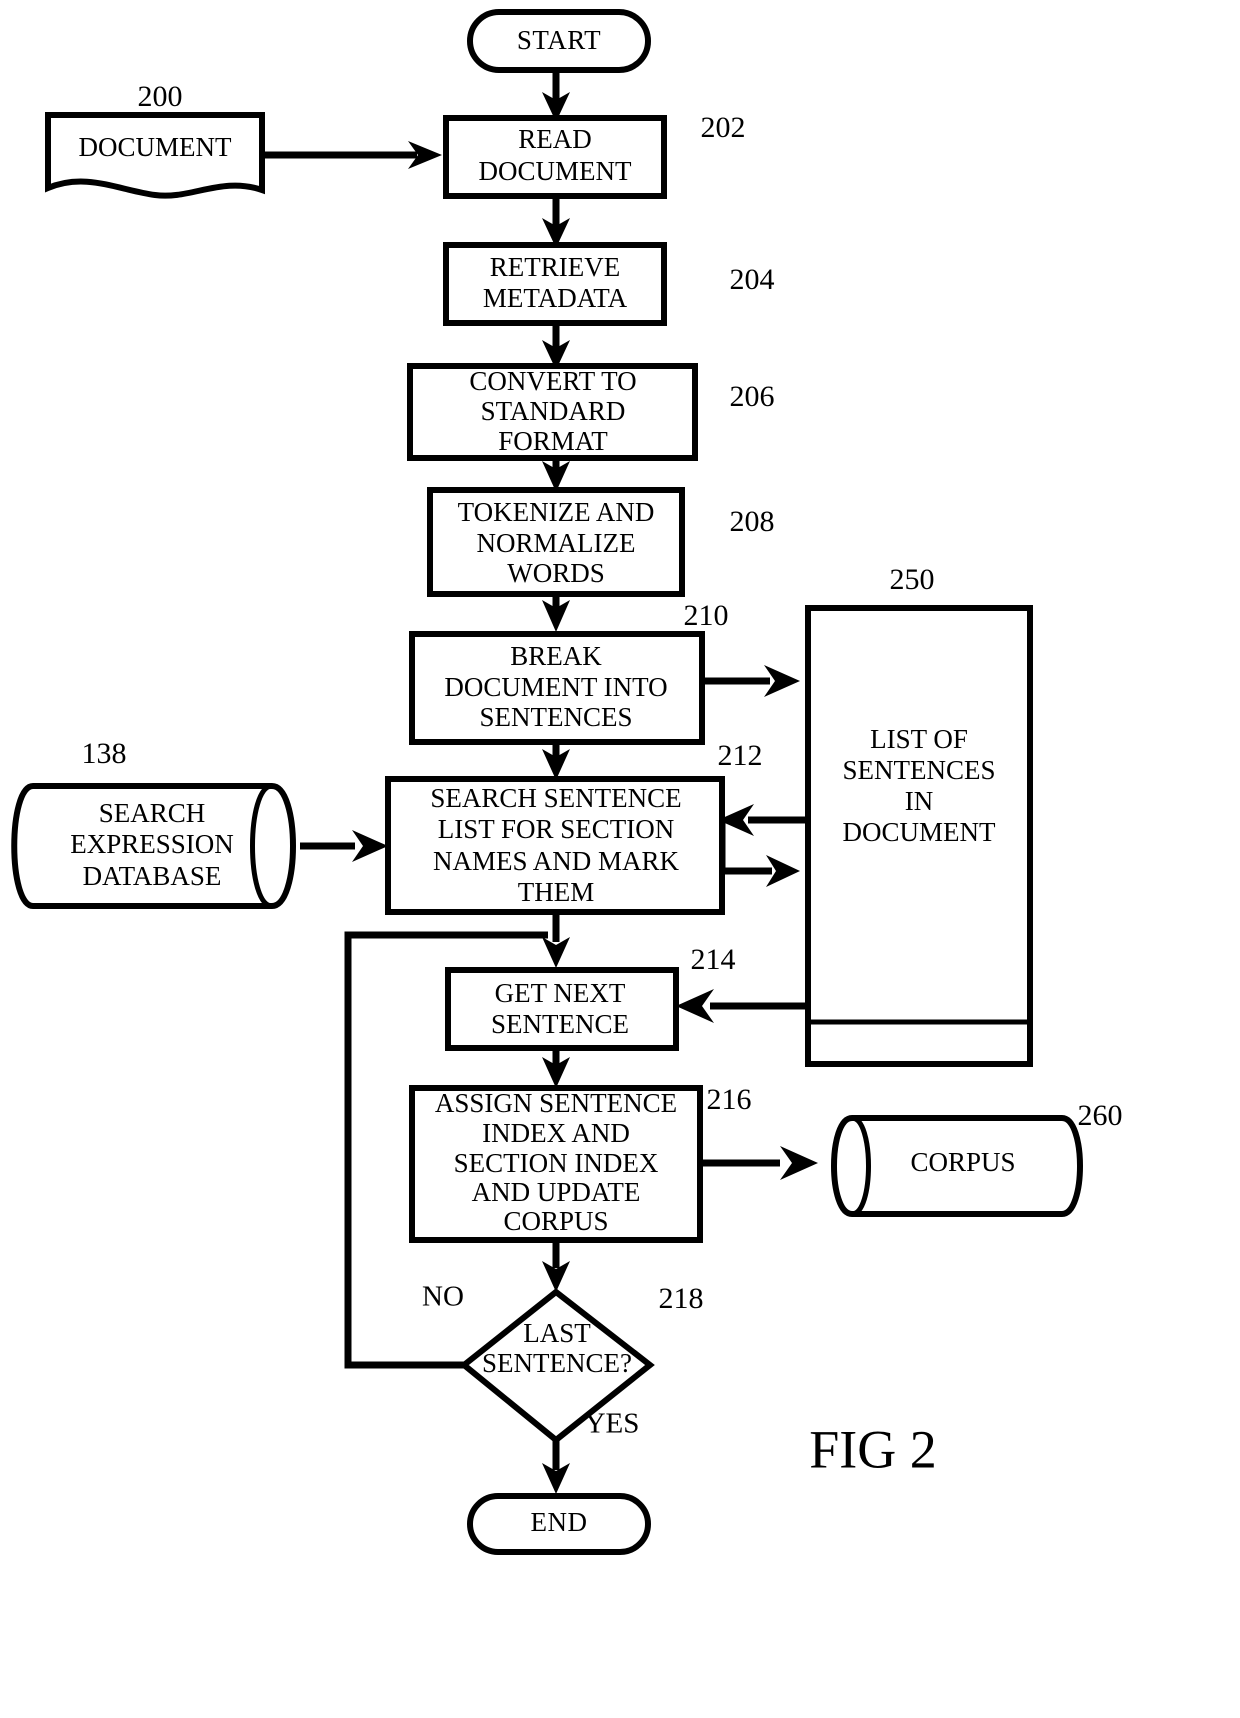 The image size is (1240, 1718). What do you see at coordinates (556, 940) in the screenshot?
I see `connector-search-to-get-next` at bounding box center [556, 940].